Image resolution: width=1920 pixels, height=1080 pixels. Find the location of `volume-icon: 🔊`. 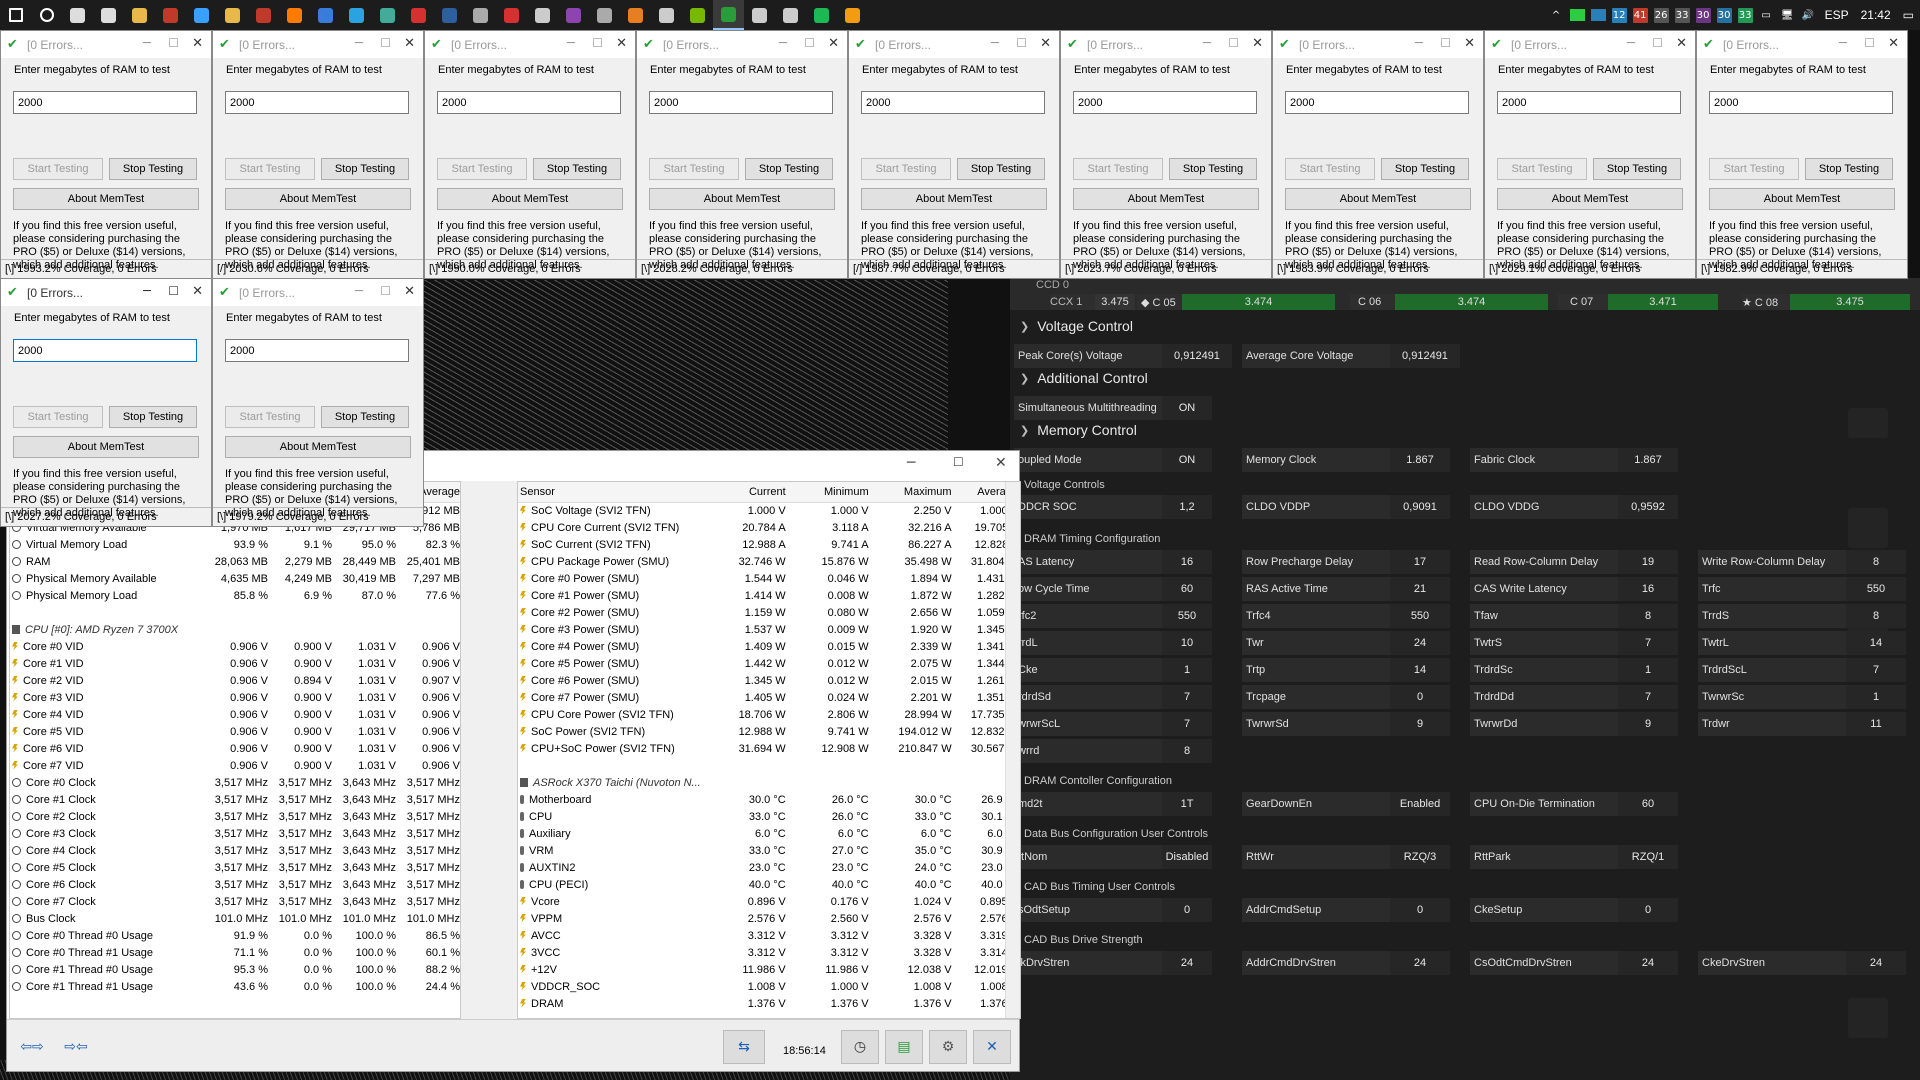

volume-icon: 🔊 is located at coordinates (1808, 15).